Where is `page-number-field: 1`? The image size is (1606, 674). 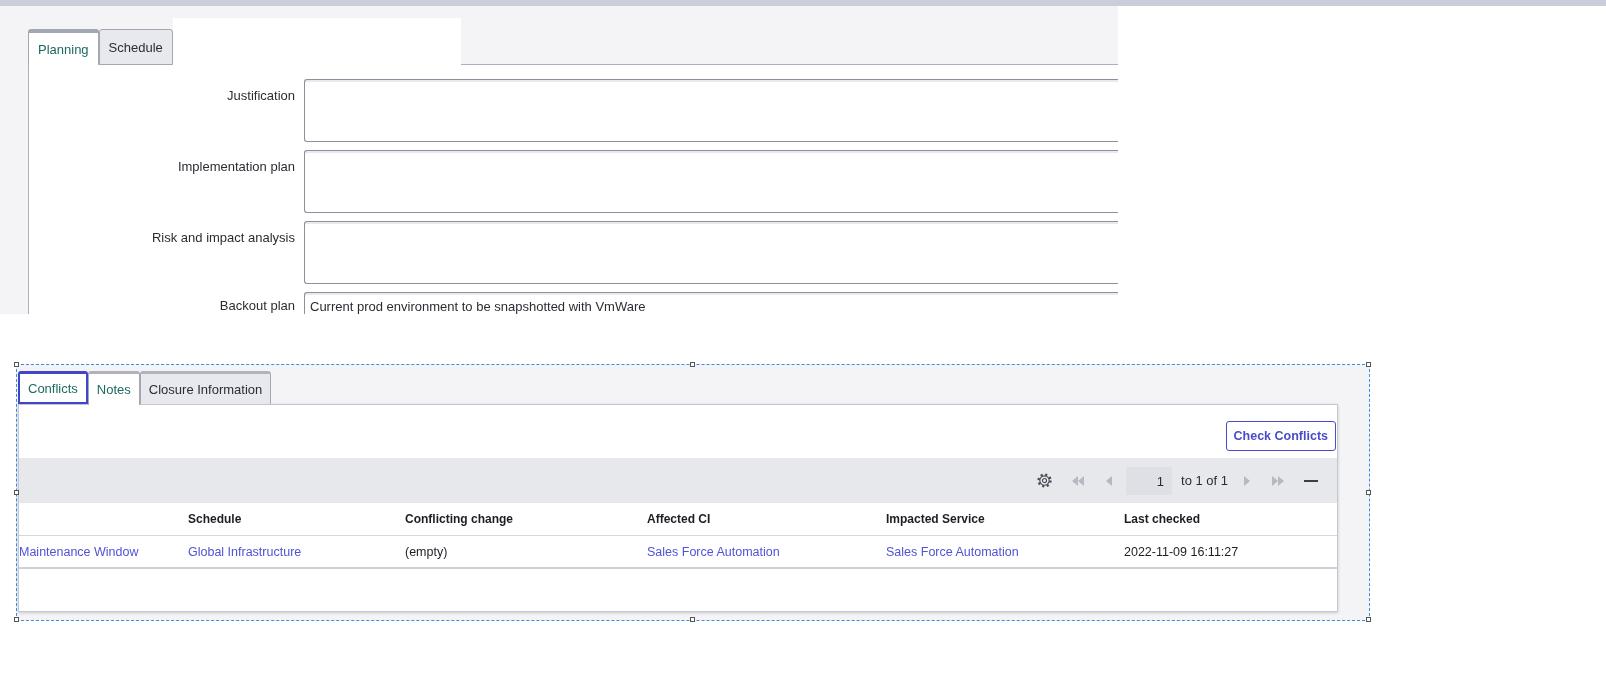
page-number-field: 1 is located at coordinates (1149, 480).